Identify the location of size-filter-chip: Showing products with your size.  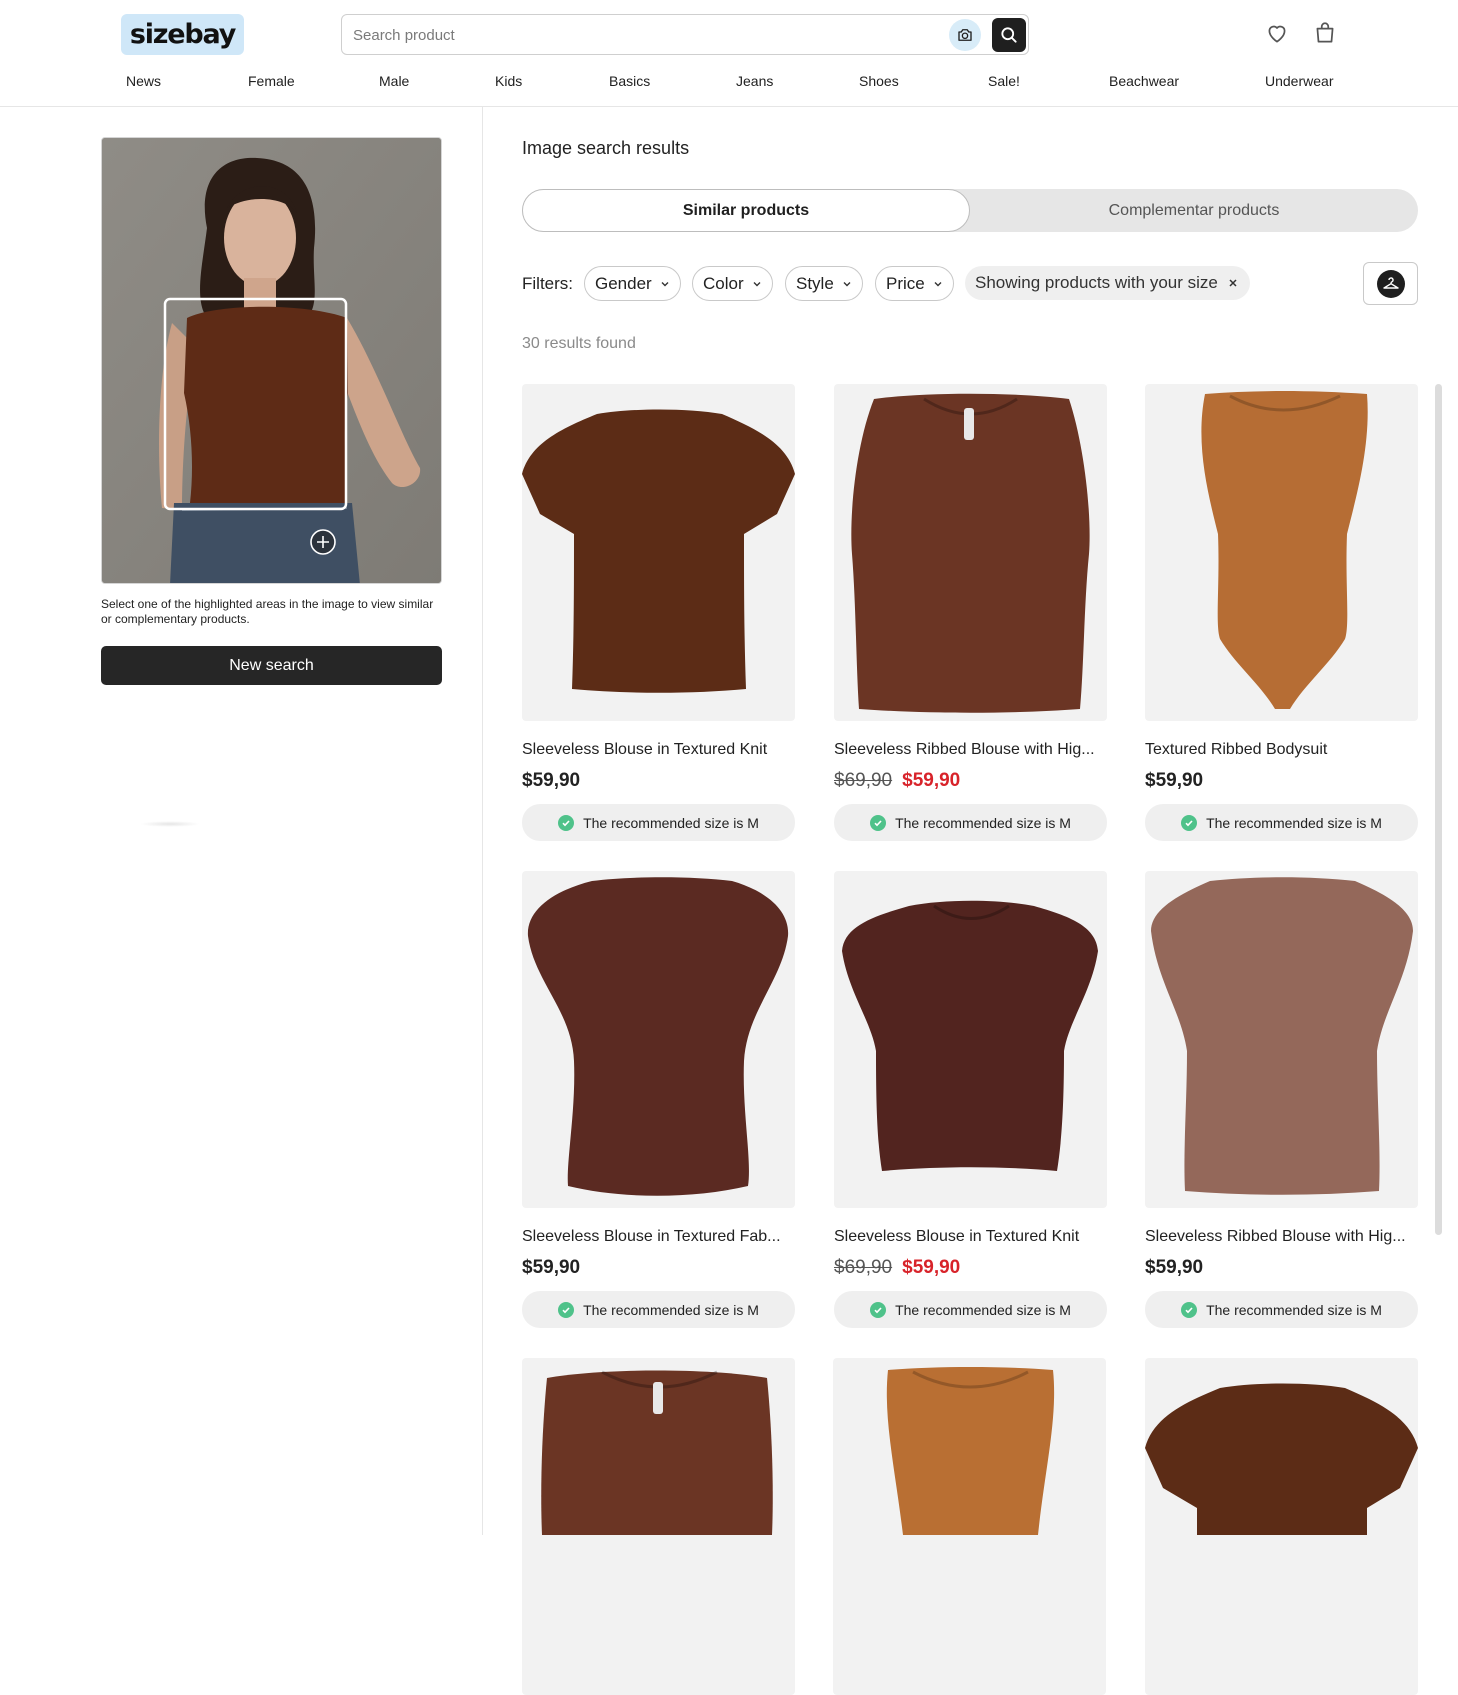
(1107, 283).